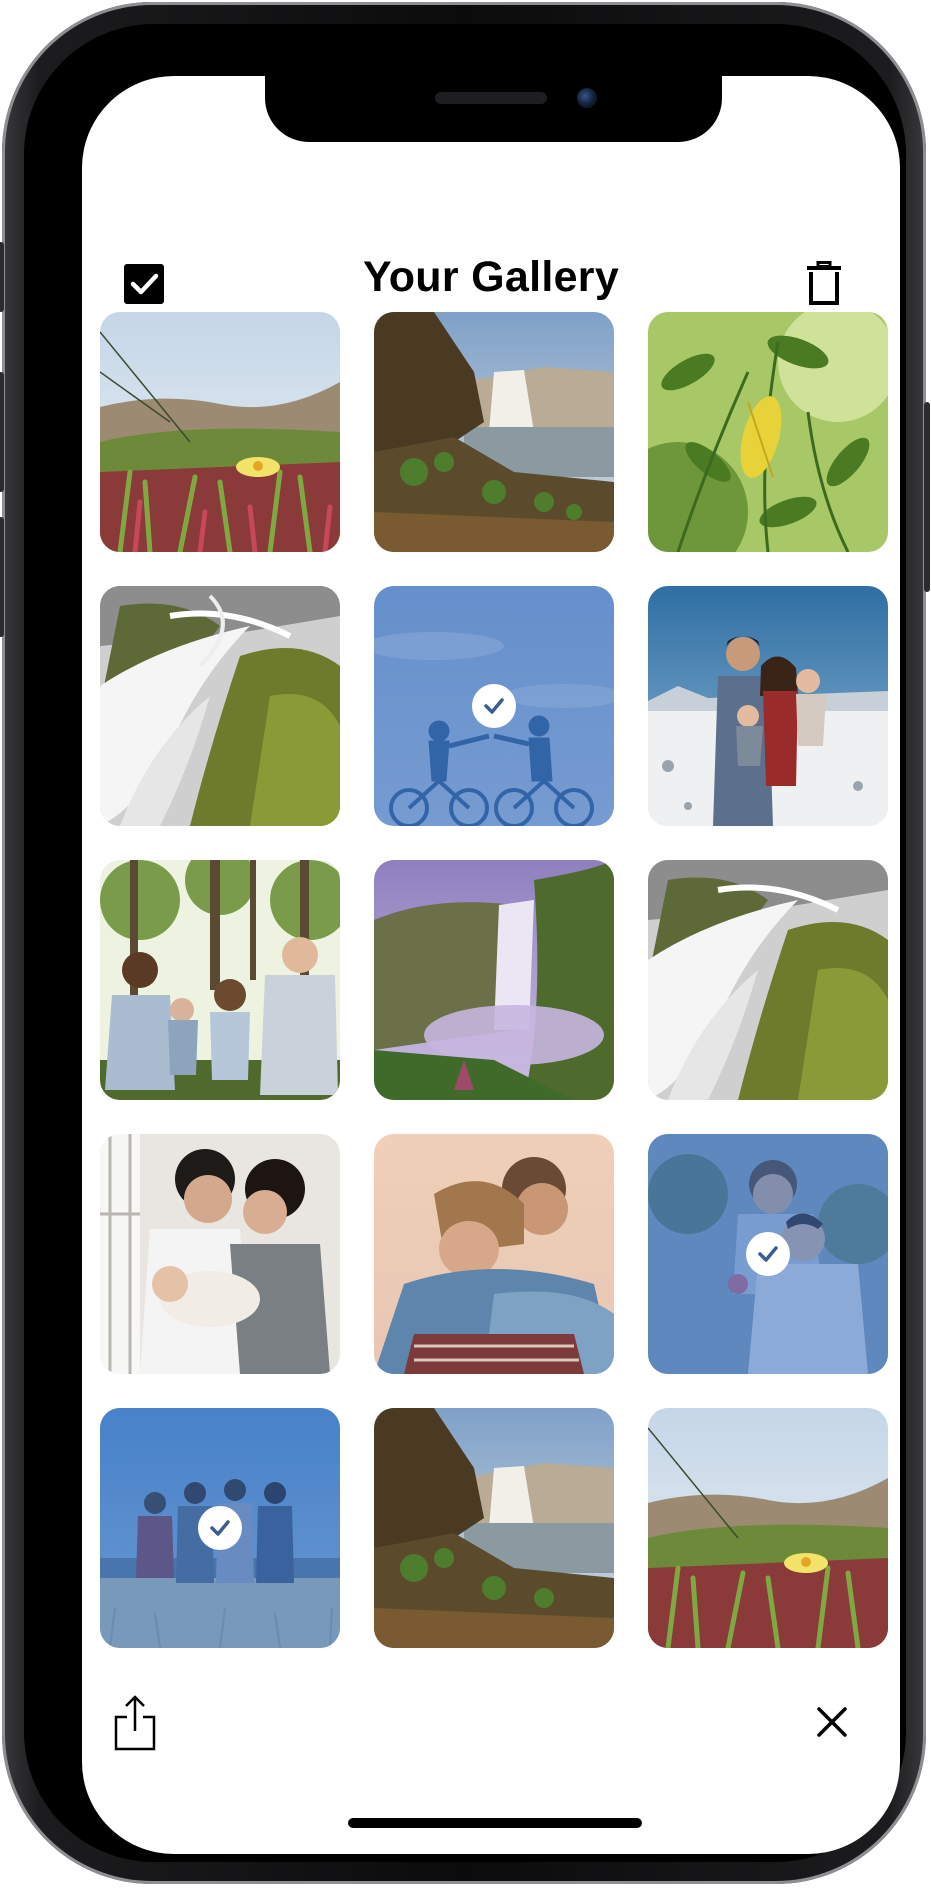  I want to click on photo-green-leaves, so click(768, 432).